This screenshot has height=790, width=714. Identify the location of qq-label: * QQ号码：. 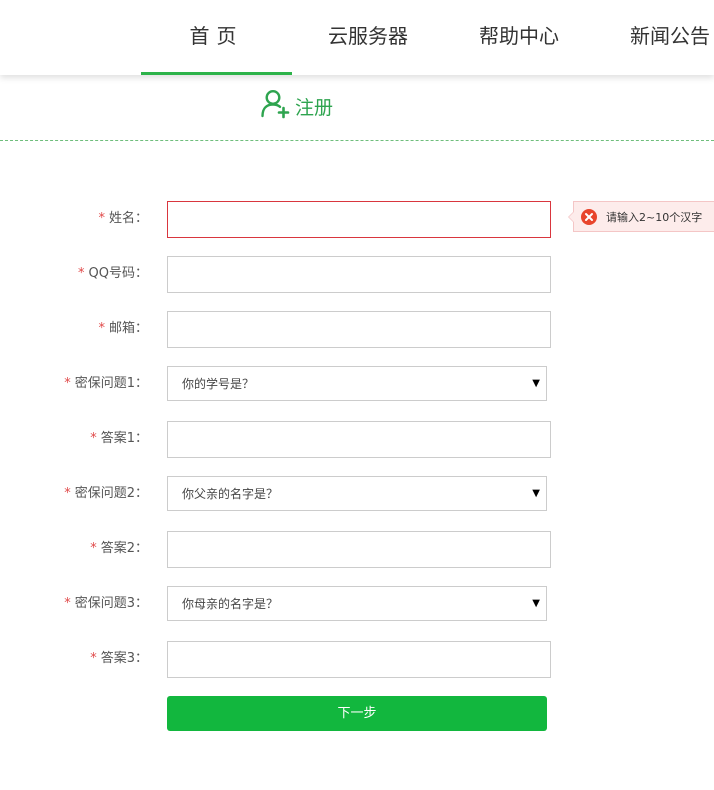
(113, 273).